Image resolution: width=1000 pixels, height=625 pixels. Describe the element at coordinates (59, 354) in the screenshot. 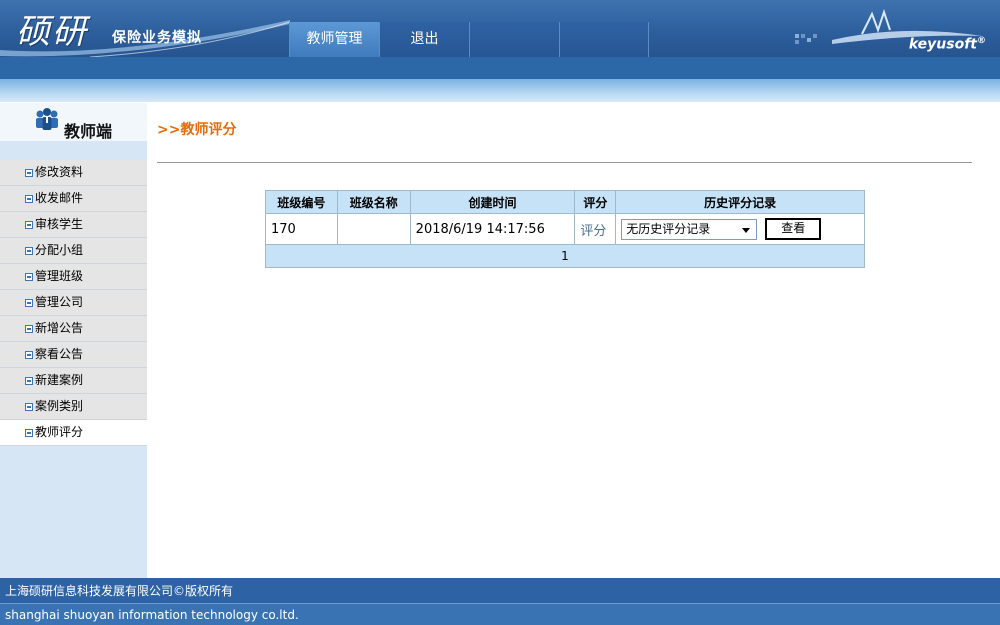

I see `sidebar-item-label: 察看公告` at that location.